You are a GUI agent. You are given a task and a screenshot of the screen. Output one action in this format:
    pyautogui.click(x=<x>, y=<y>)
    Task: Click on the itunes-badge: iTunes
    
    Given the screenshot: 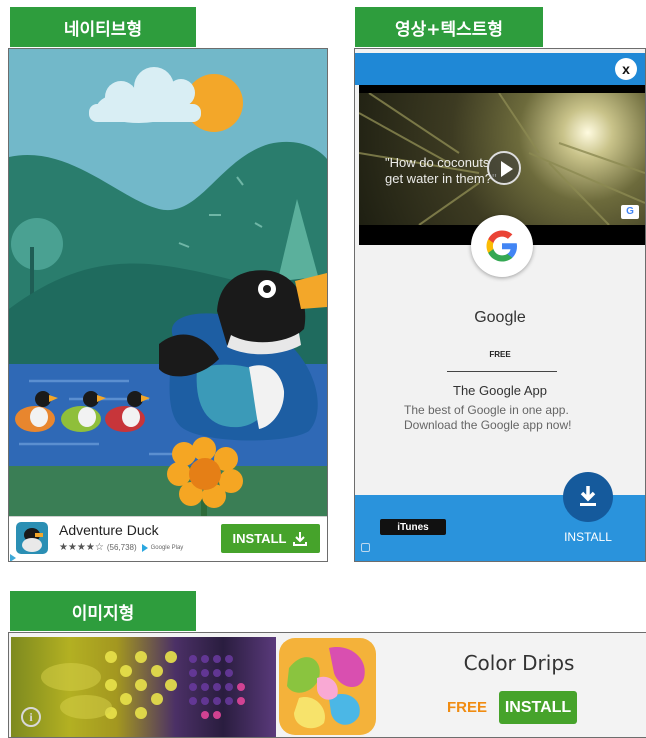 What is the action you would take?
    pyautogui.click(x=413, y=527)
    